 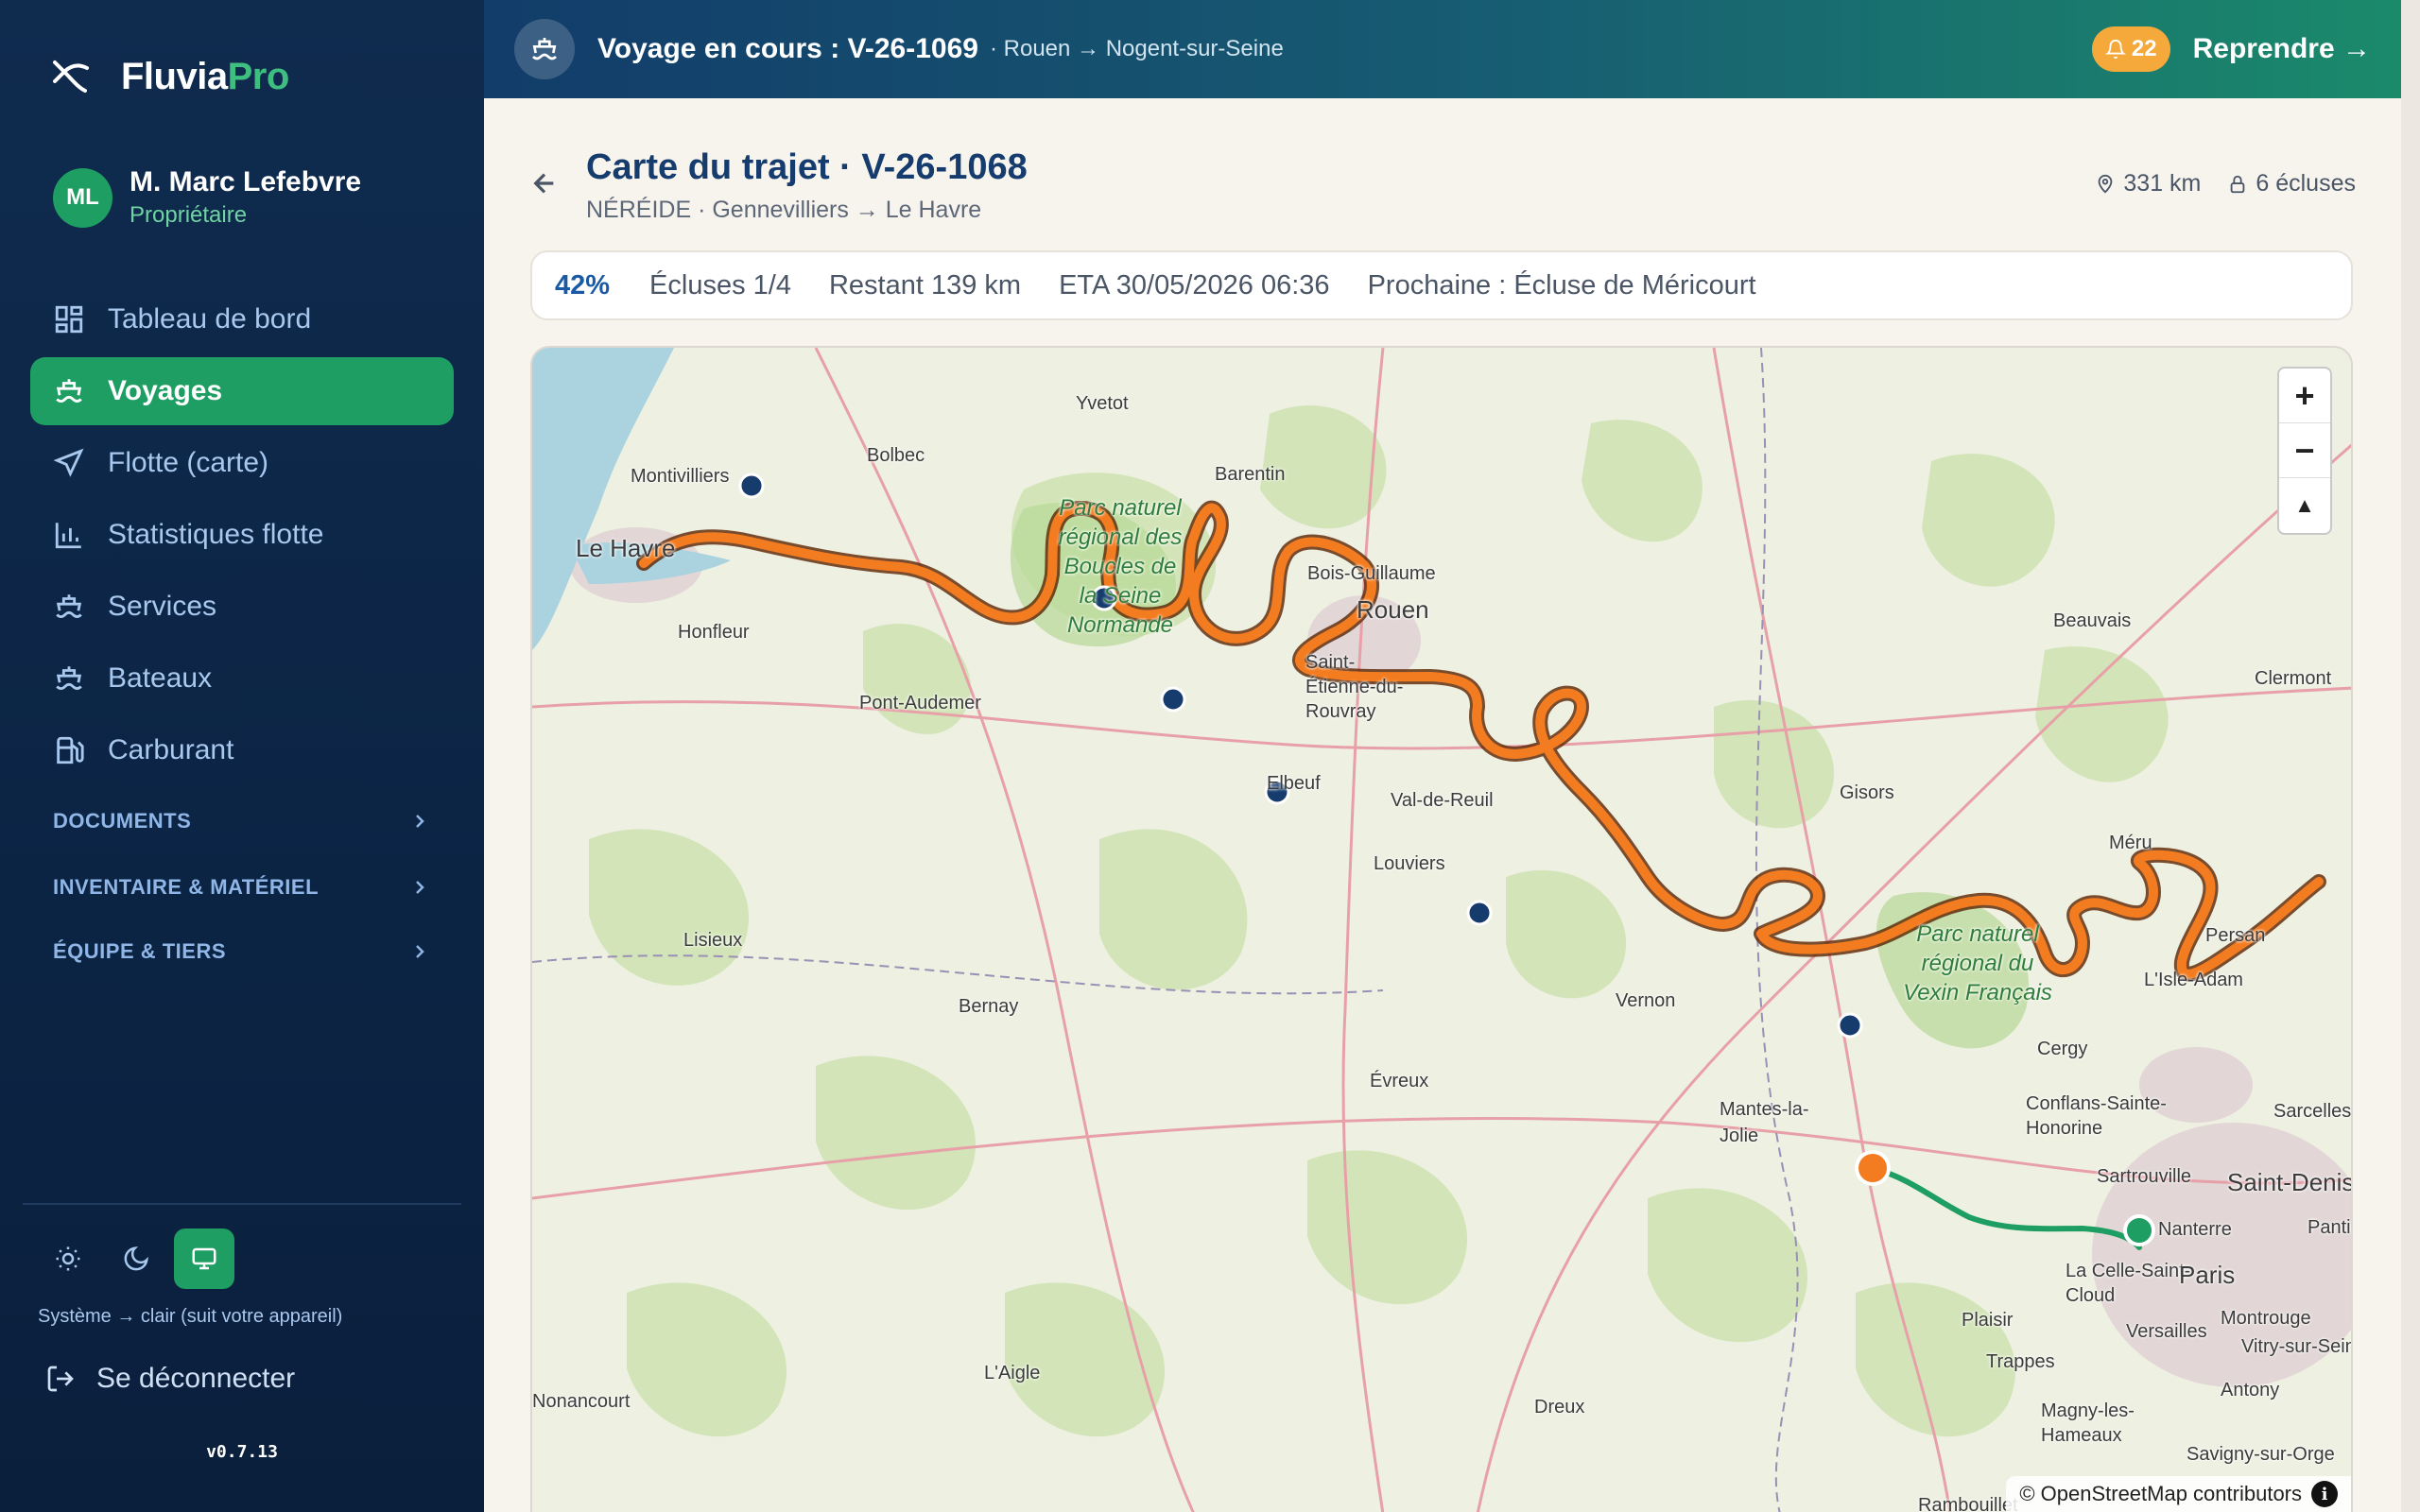 I want to click on map-label-place: Montivilliers, so click(x=680, y=476).